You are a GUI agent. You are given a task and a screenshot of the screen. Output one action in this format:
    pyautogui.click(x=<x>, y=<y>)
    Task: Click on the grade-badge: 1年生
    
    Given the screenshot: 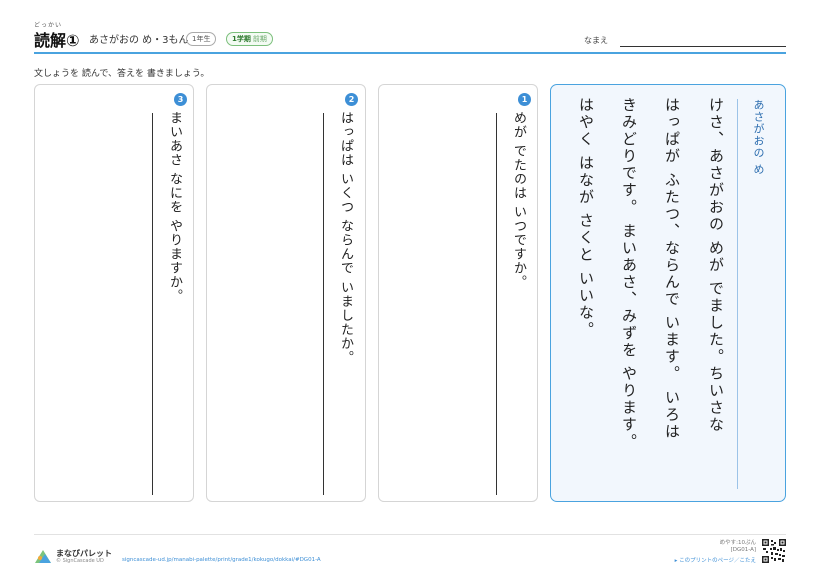 What is the action you would take?
    pyautogui.click(x=201, y=39)
    